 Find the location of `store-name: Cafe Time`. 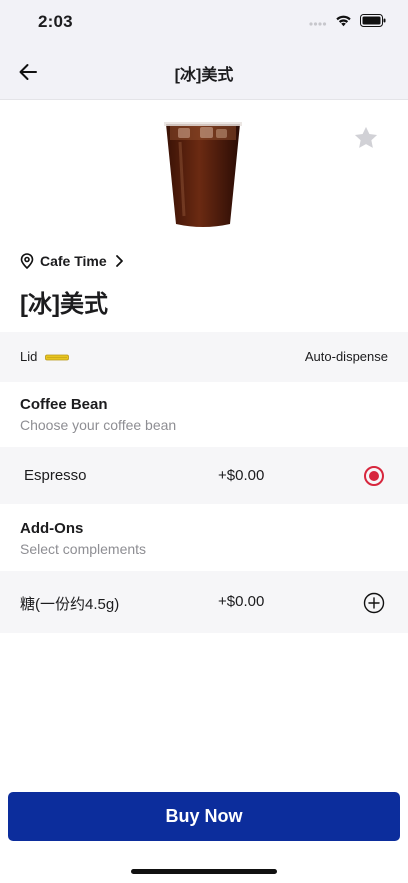

store-name: Cafe Time is located at coordinates (73, 261).